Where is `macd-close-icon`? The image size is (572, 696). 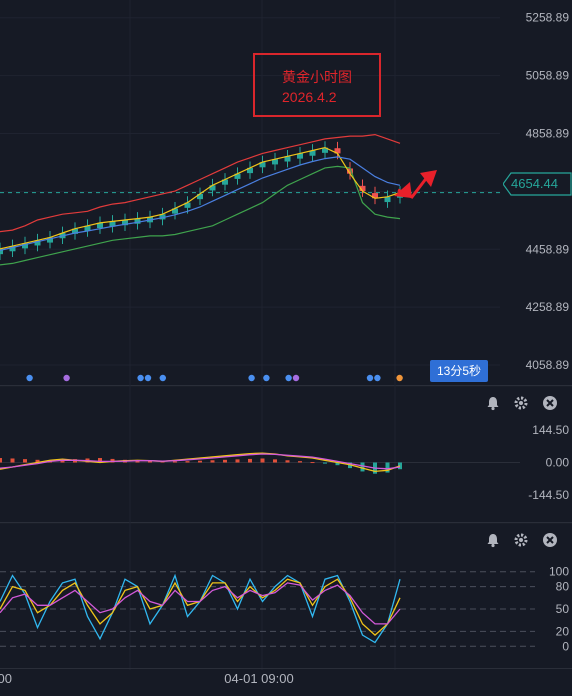 macd-close-icon is located at coordinates (550, 403).